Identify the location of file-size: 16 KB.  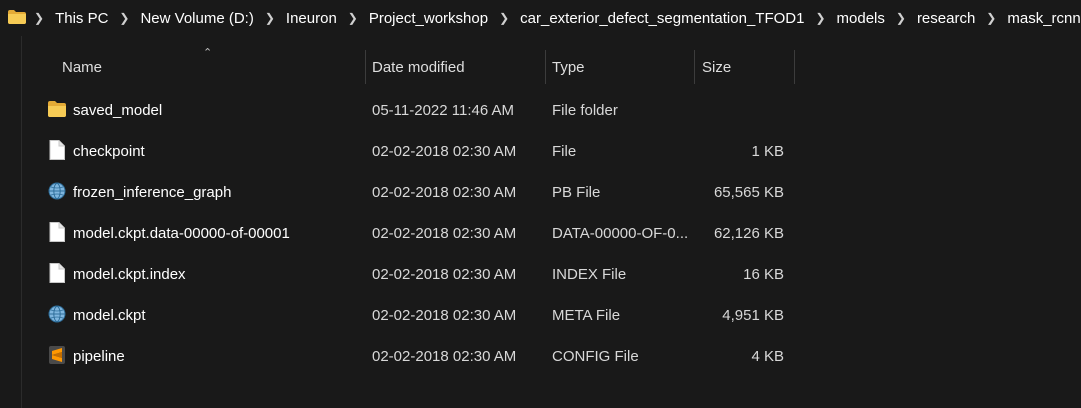
(763, 274).